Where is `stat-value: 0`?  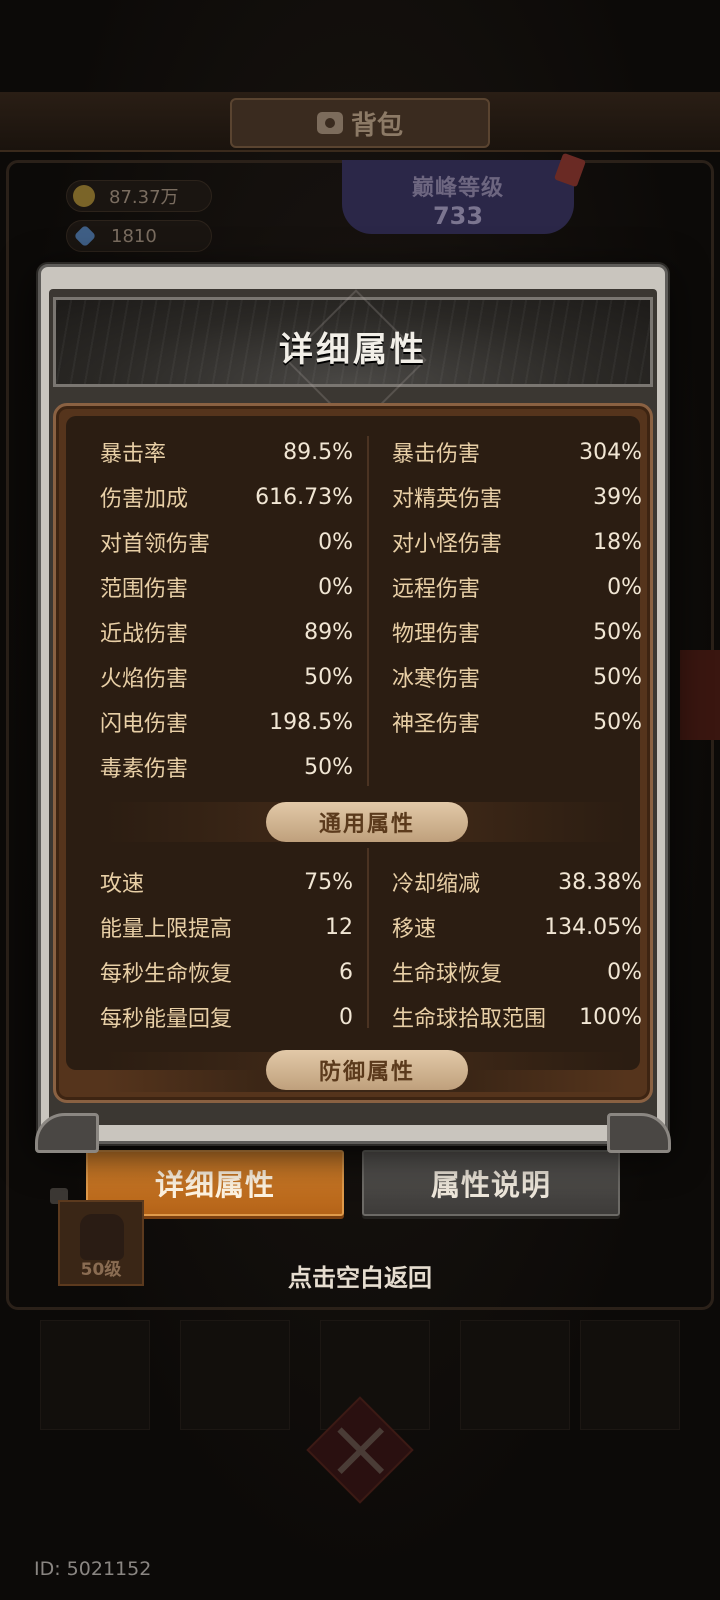
stat-value: 0 is located at coordinates (346, 1017).